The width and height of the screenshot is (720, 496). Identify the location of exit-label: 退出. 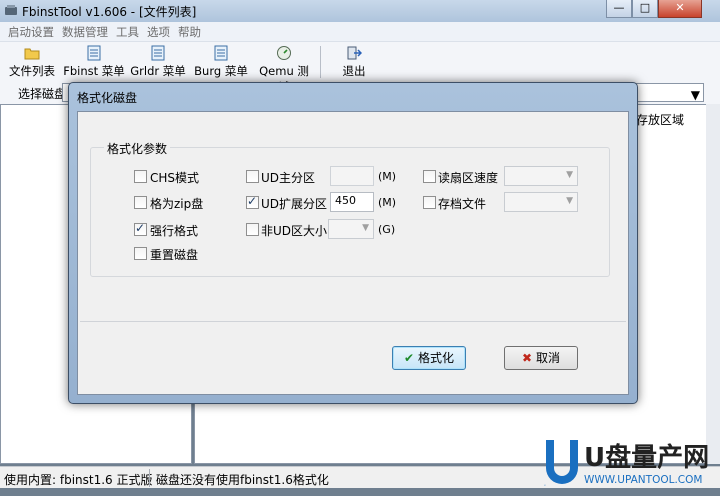
(354, 71).